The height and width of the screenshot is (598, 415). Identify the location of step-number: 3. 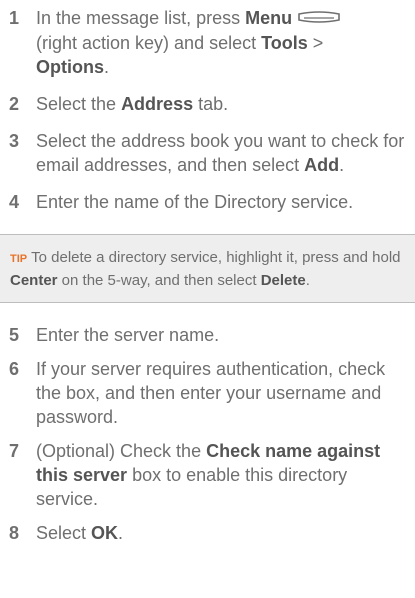
(14, 141).